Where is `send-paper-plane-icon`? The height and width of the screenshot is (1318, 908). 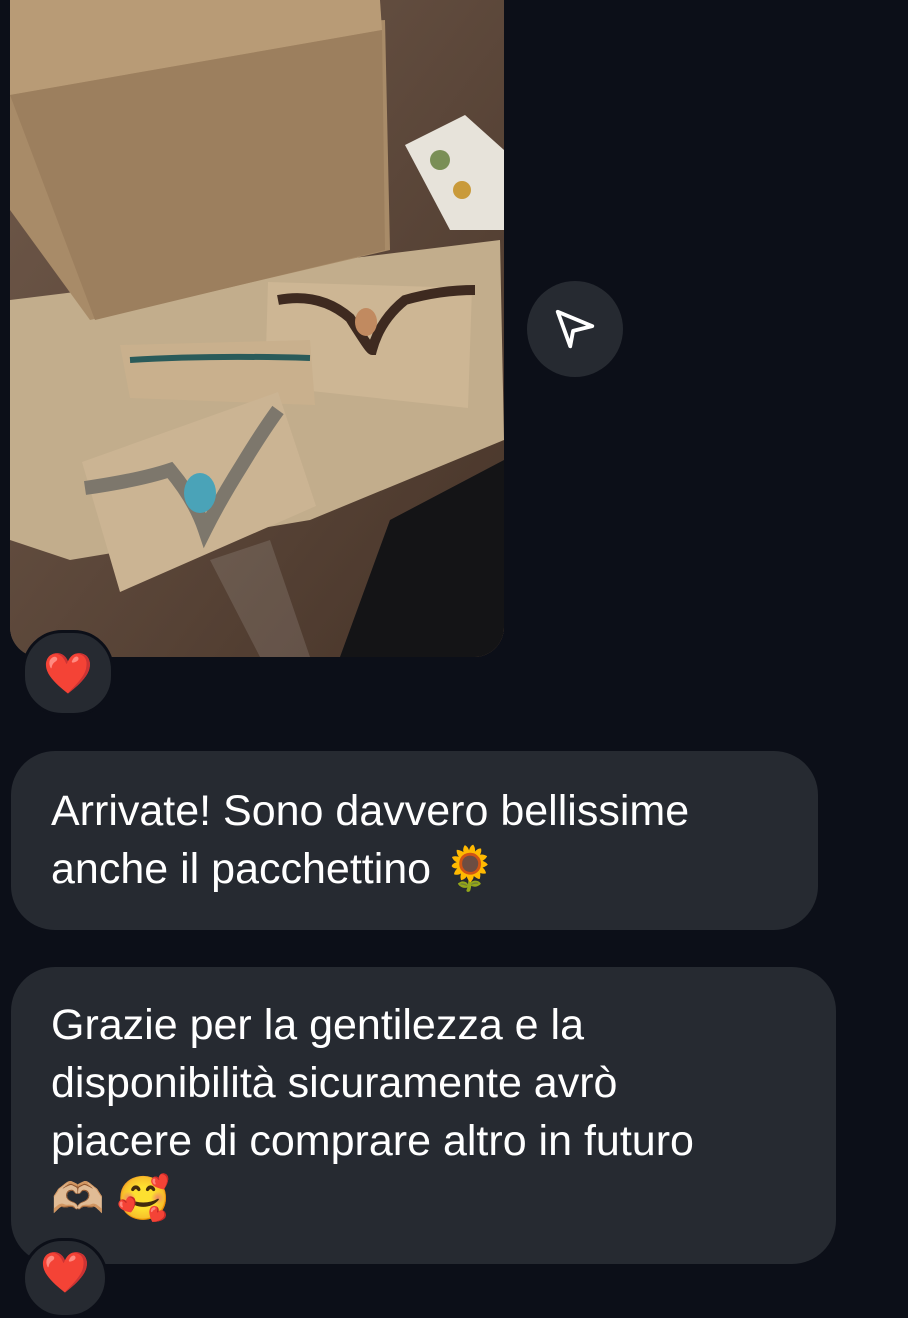 send-paper-plane-icon is located at coordinates (575, 329).